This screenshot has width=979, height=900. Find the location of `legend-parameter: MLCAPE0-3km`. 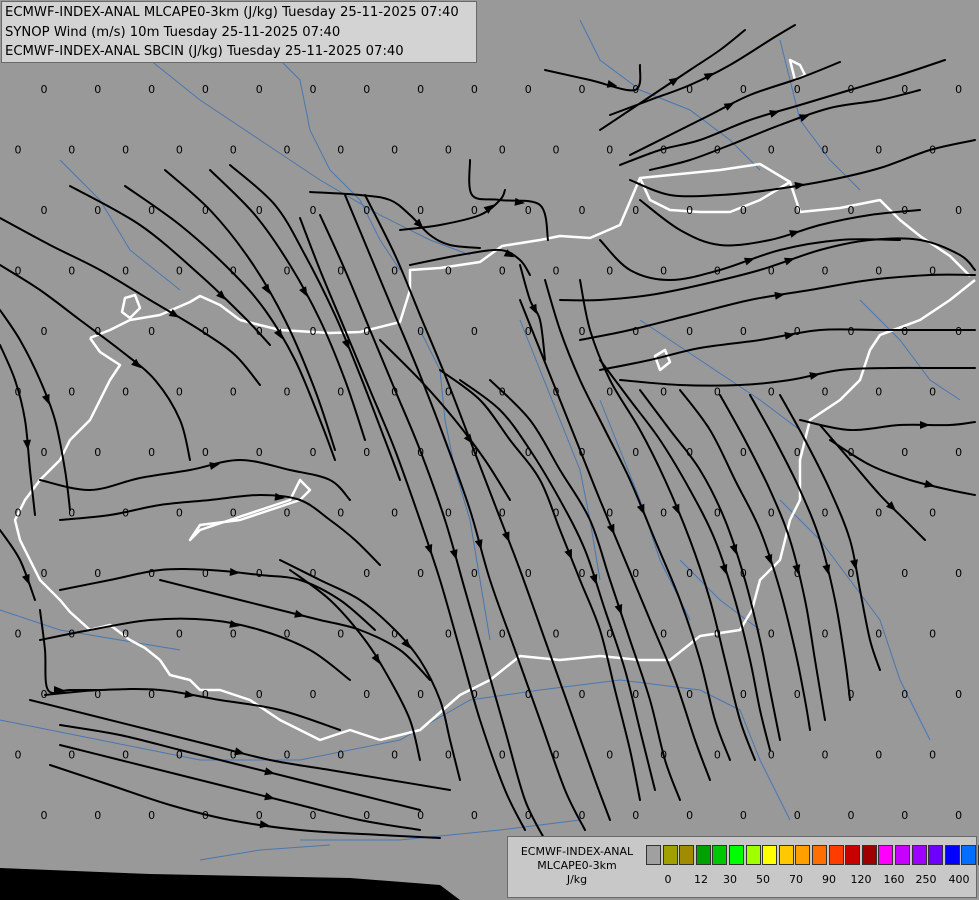

legend-parameter: MLCAPE0-3km is located at coordinates (577, 865).